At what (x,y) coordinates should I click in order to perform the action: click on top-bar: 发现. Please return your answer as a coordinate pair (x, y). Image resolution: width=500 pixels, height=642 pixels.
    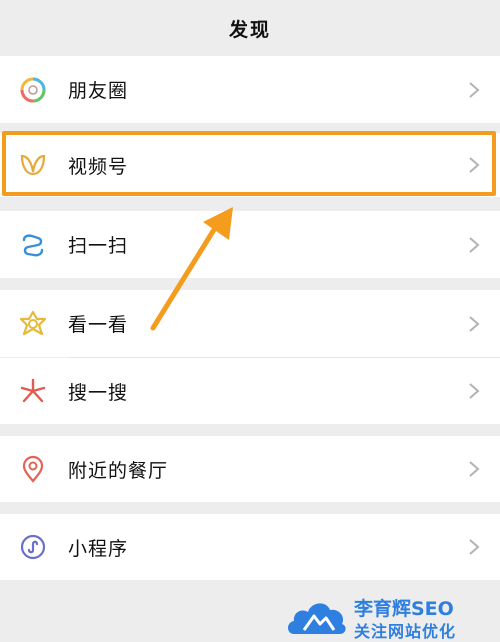
    Looking at the image, I should click on (250, 28).